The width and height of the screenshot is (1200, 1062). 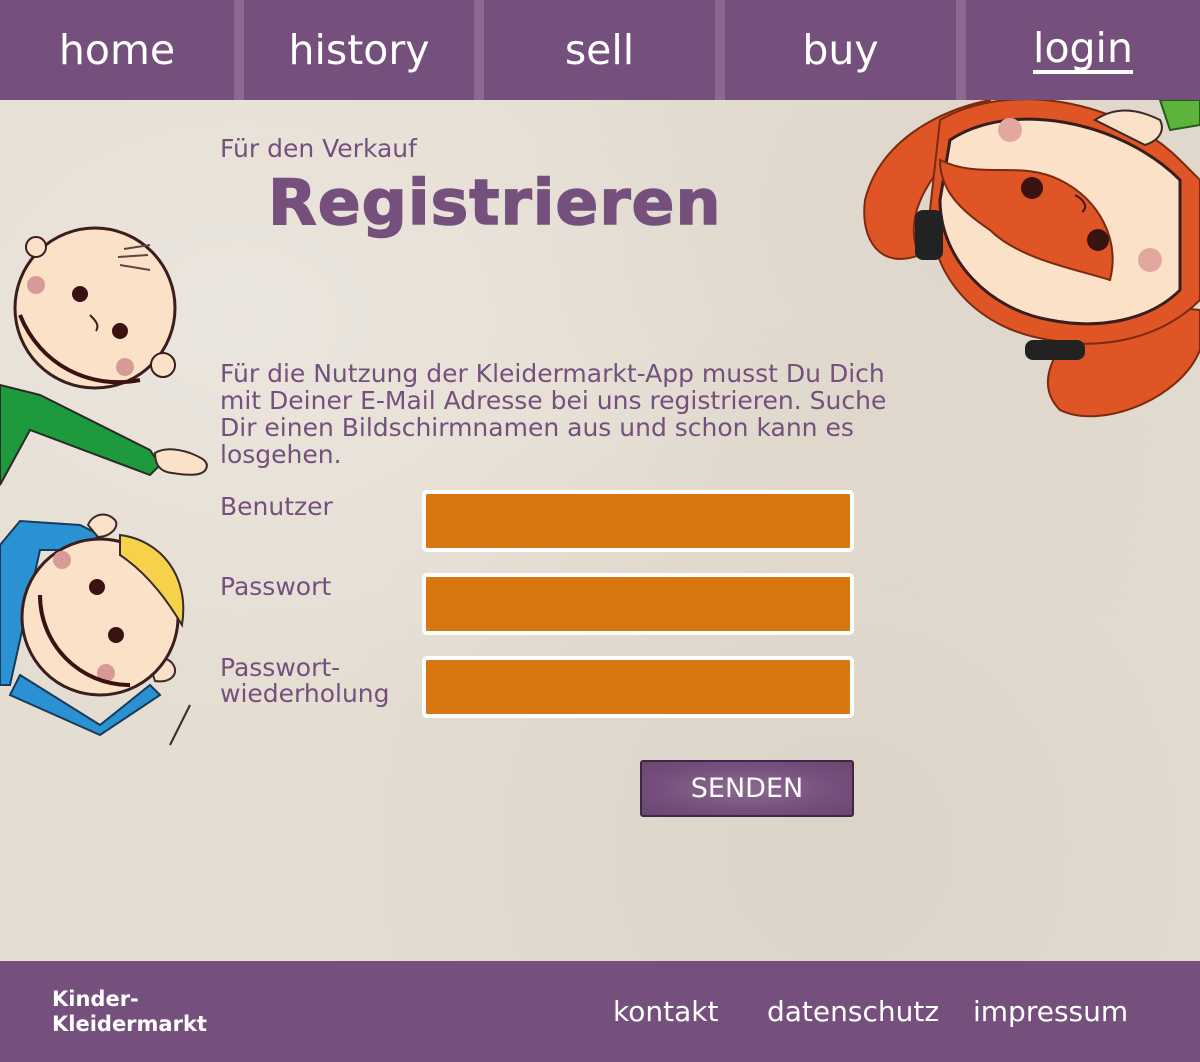 I want to click on footer-link-kontakt: kontakt, so click(x=665, y=1011).